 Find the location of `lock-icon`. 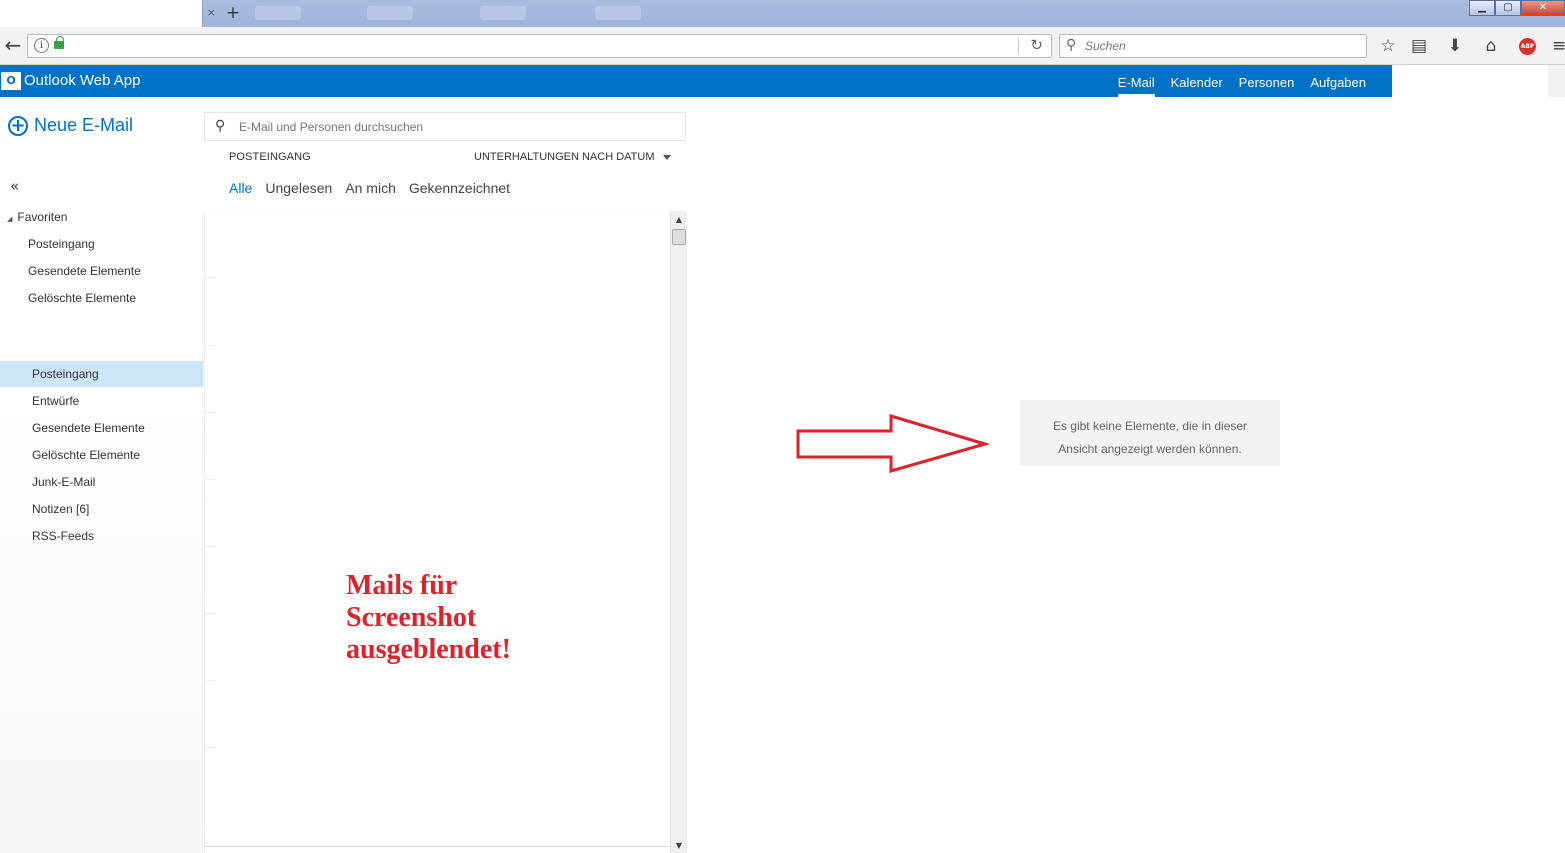

lock-icon is located at coordinates (59, 42).